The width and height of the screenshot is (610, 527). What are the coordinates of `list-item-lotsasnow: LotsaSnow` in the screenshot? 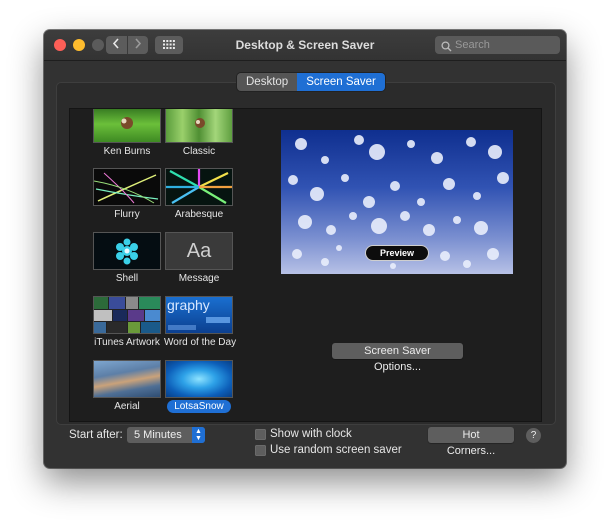 It's located at (199, 386).